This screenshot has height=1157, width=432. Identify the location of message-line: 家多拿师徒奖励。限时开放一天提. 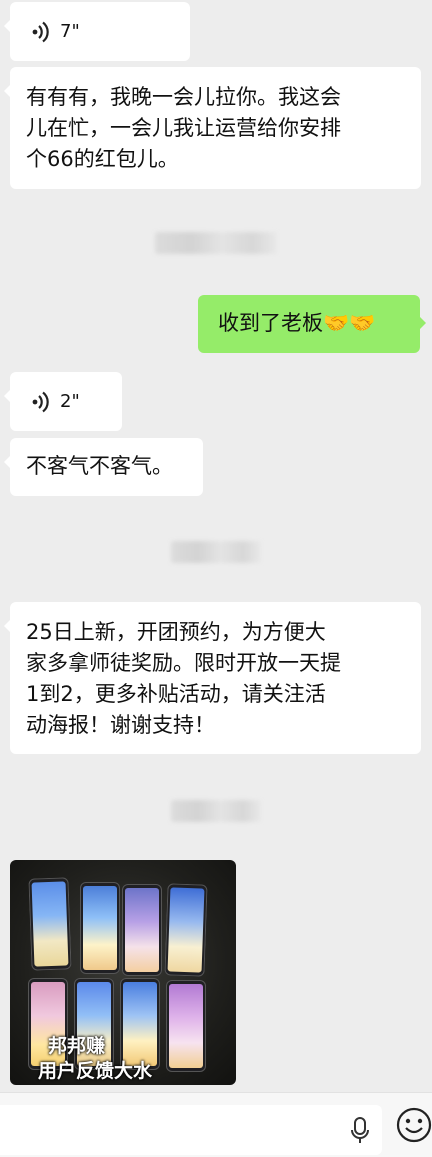
(183, 663).